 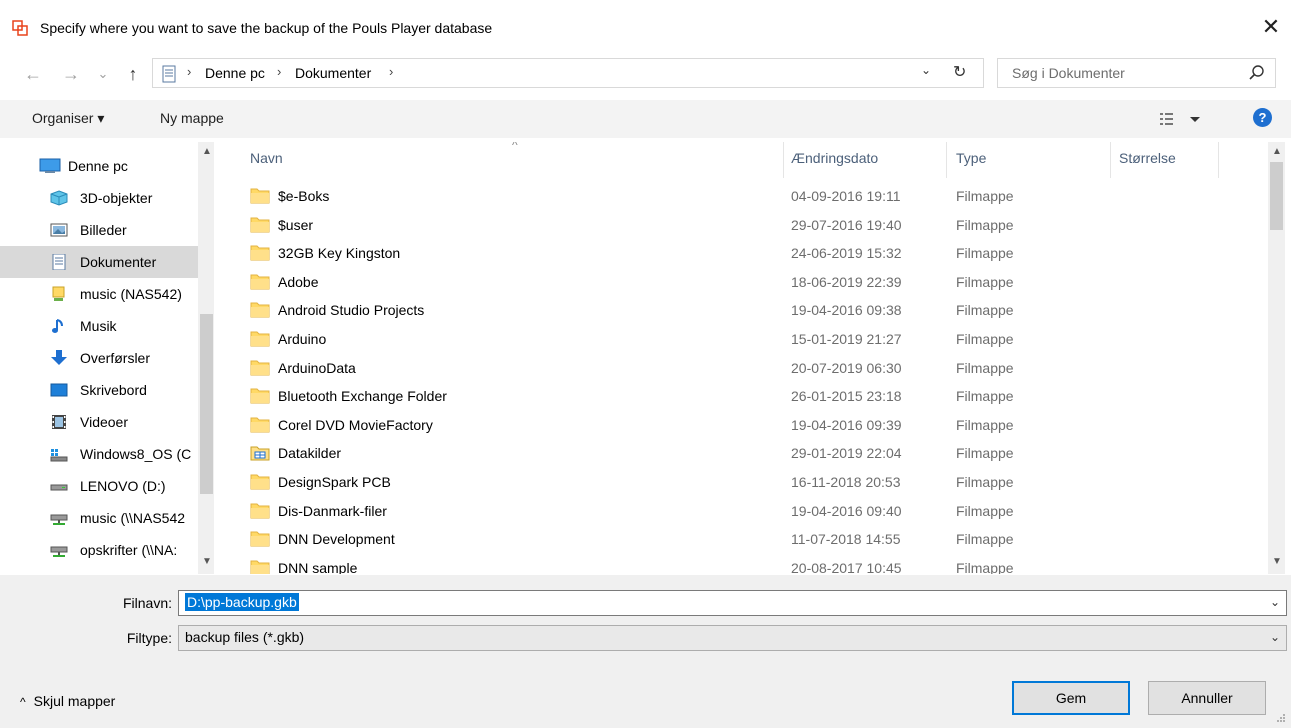 I want to click on network-folder-icon, so click(x=58, y=293).